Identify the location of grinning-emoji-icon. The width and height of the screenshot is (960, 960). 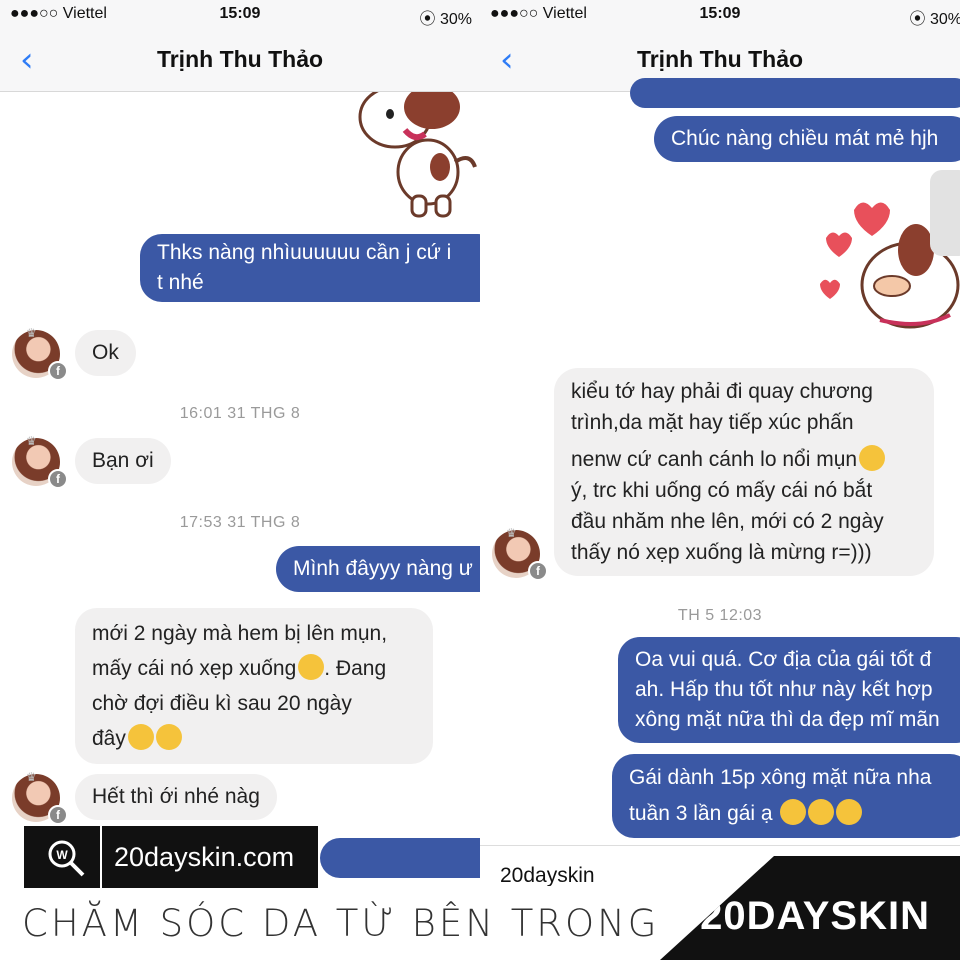
(311, 667).